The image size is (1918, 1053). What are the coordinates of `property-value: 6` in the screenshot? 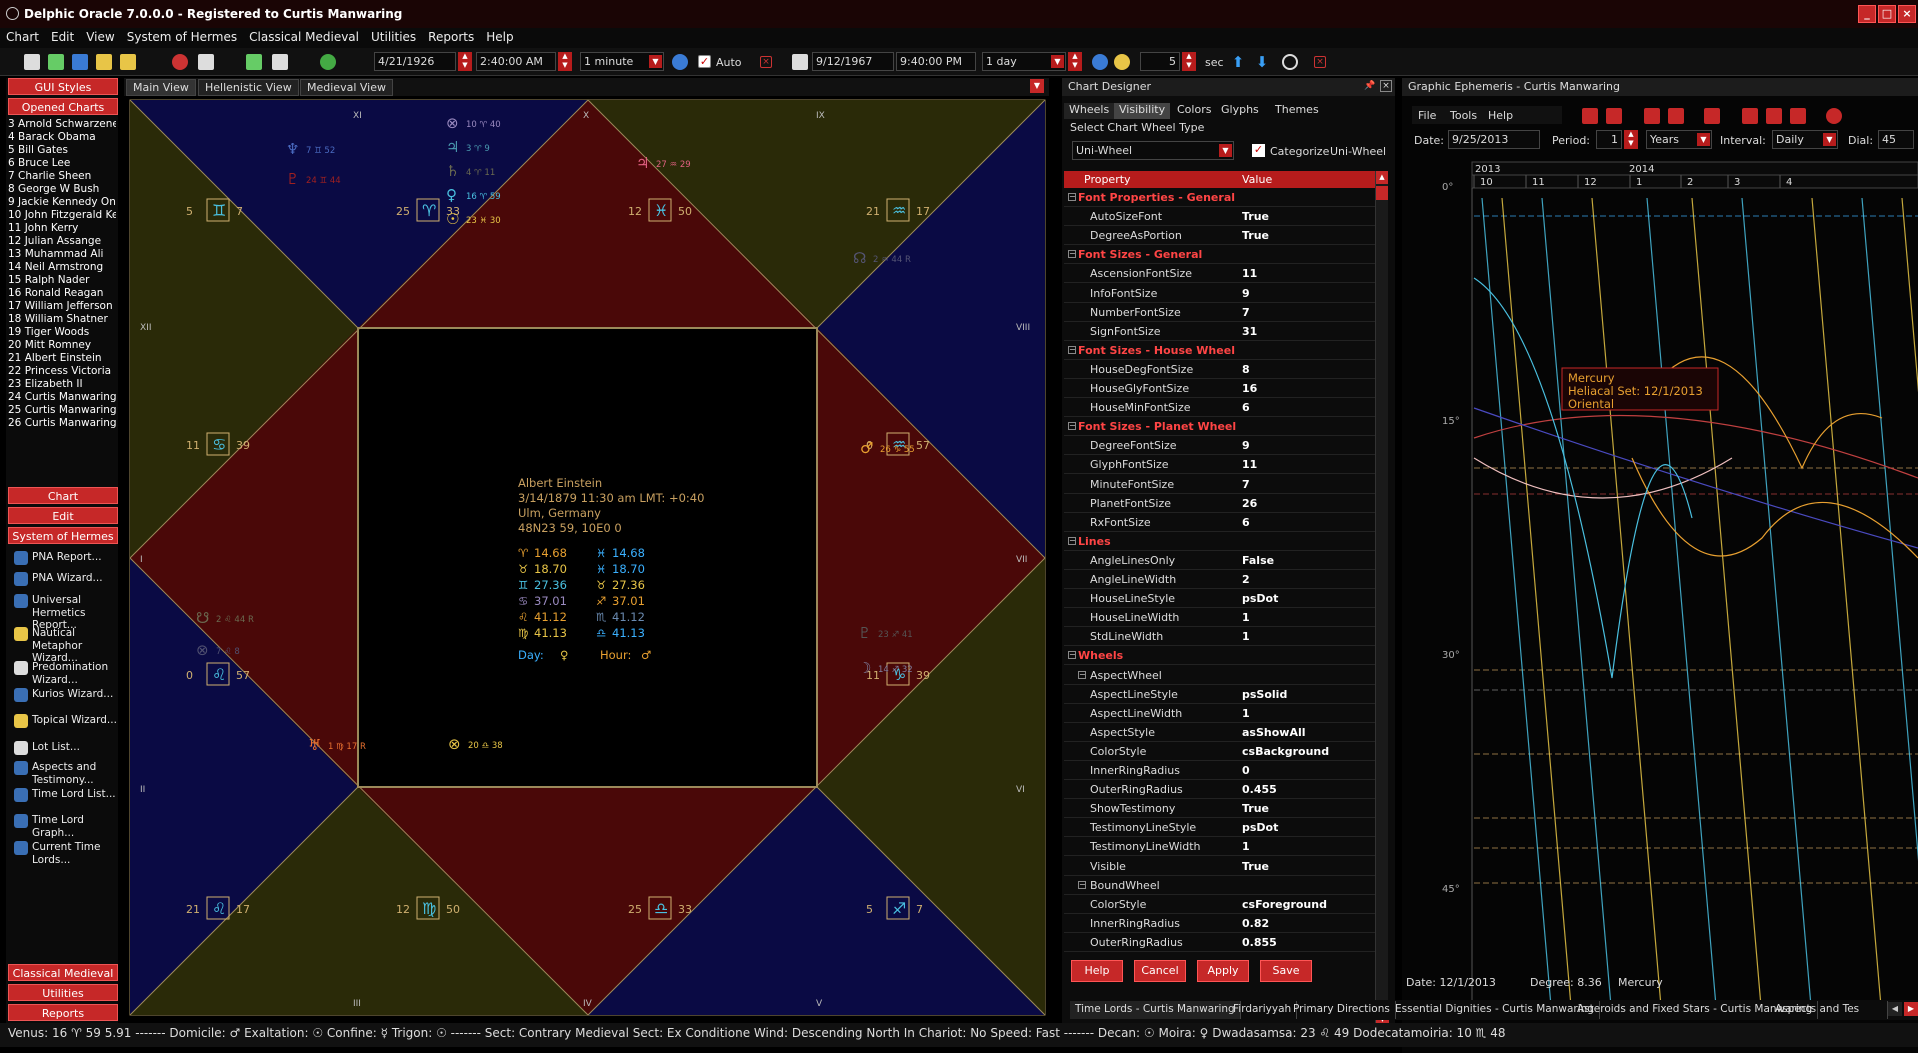 It's located at (1246, 407).